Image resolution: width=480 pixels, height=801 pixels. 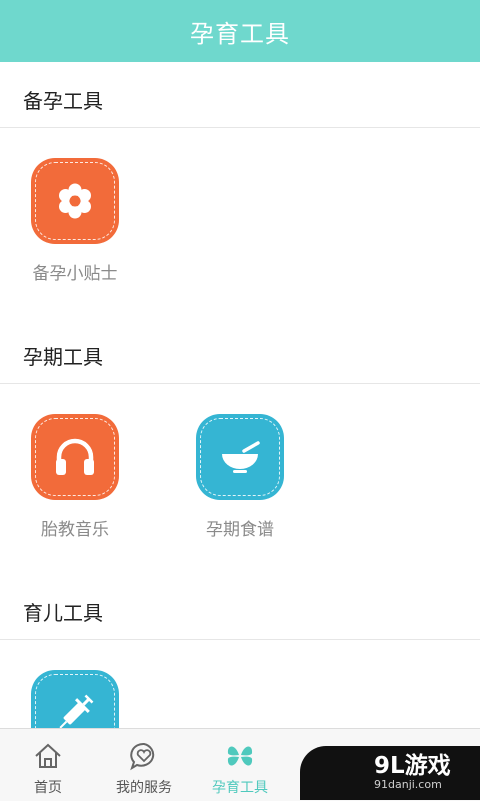 What do you see at coordinates (240, 788) in the screenshot?
I see `tab-label: 孕育工具` at bounding box center [240, 788].